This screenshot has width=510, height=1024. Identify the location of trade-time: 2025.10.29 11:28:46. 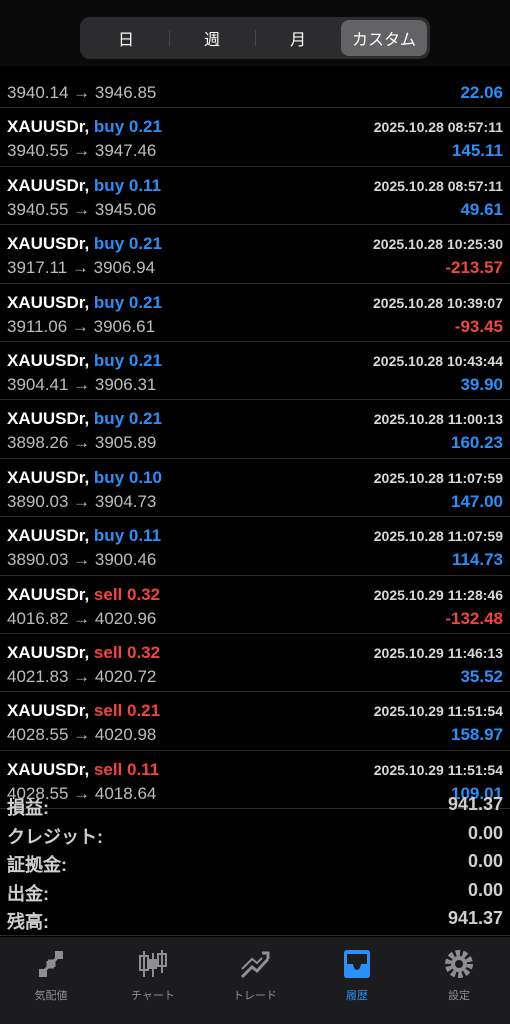
(438, 594).